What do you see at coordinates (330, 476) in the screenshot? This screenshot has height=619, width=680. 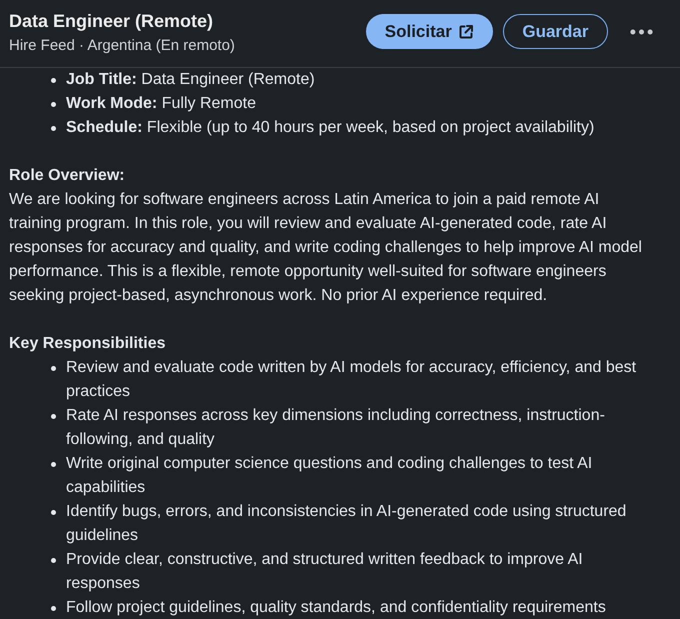 I see `list-item-text: Write original computer science questions and coding challenges to test AI capabilities` at bounding box center [330, 476].